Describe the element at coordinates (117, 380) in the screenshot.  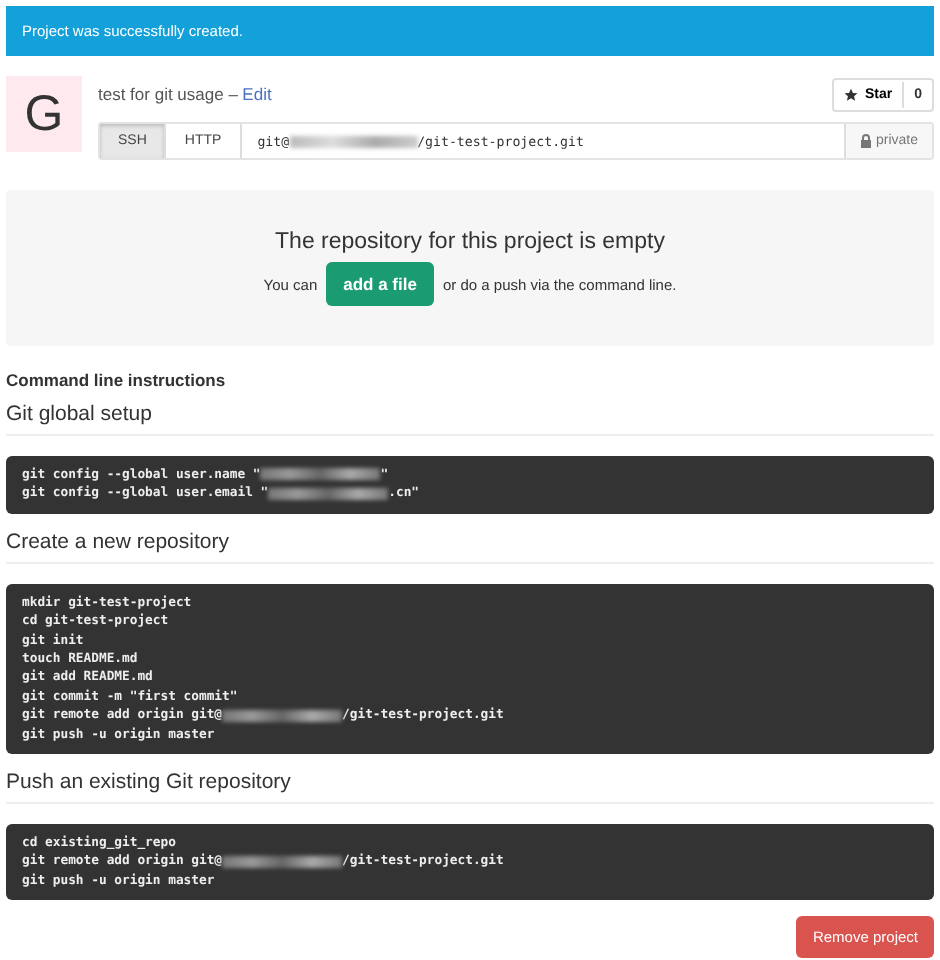
I see `instructions-title: Command line instructions` at that location.